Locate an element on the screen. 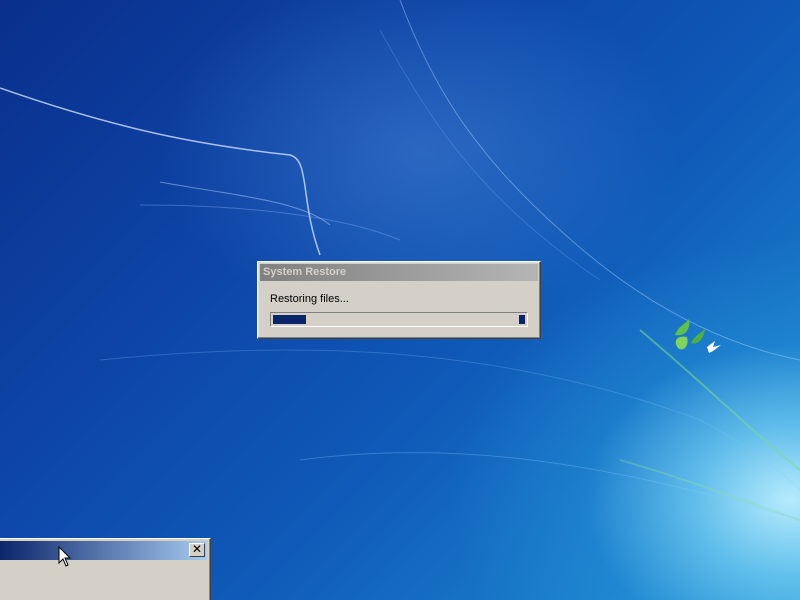 The image size is (800, 600). close-icon: ✕ is located at coordinates (197, 549).